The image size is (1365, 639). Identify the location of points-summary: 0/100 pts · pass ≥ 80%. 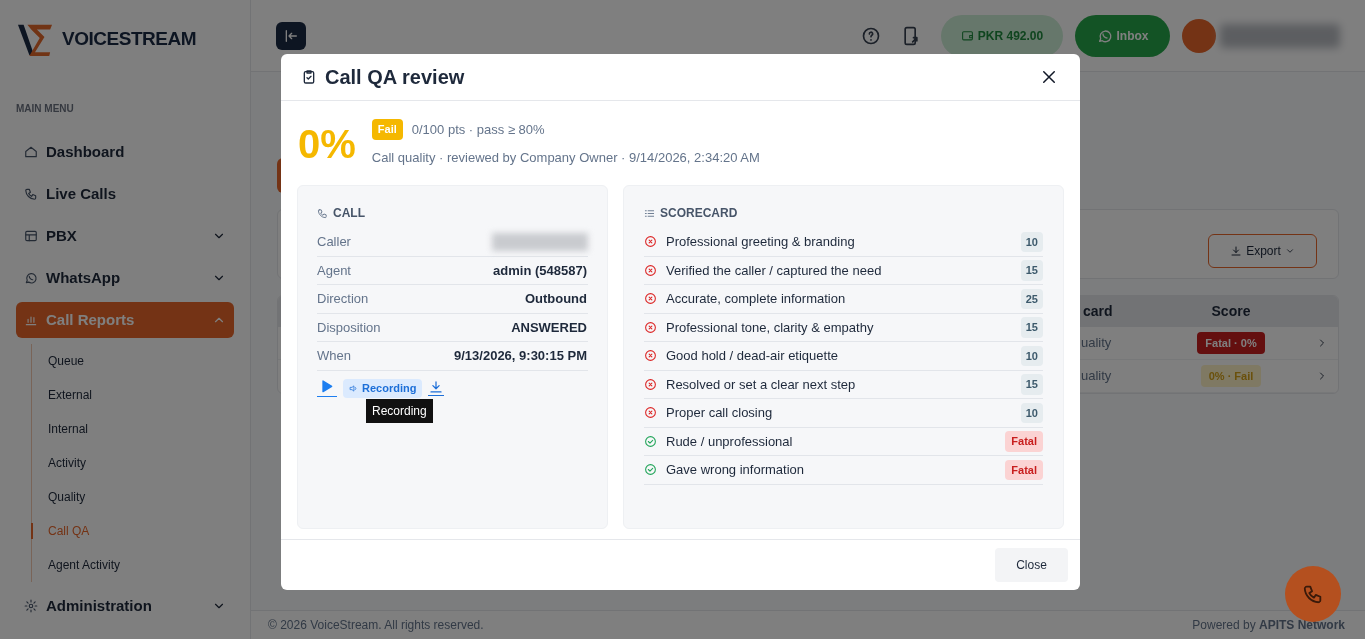
(478, 129).